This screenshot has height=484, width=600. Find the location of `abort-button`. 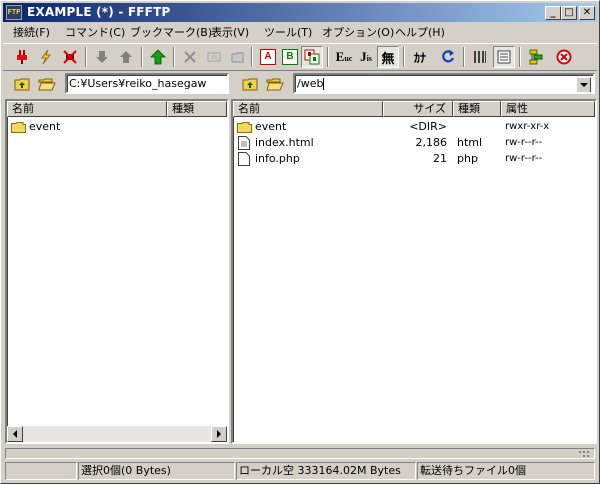

abort-button is located at coordinates (564, 57).